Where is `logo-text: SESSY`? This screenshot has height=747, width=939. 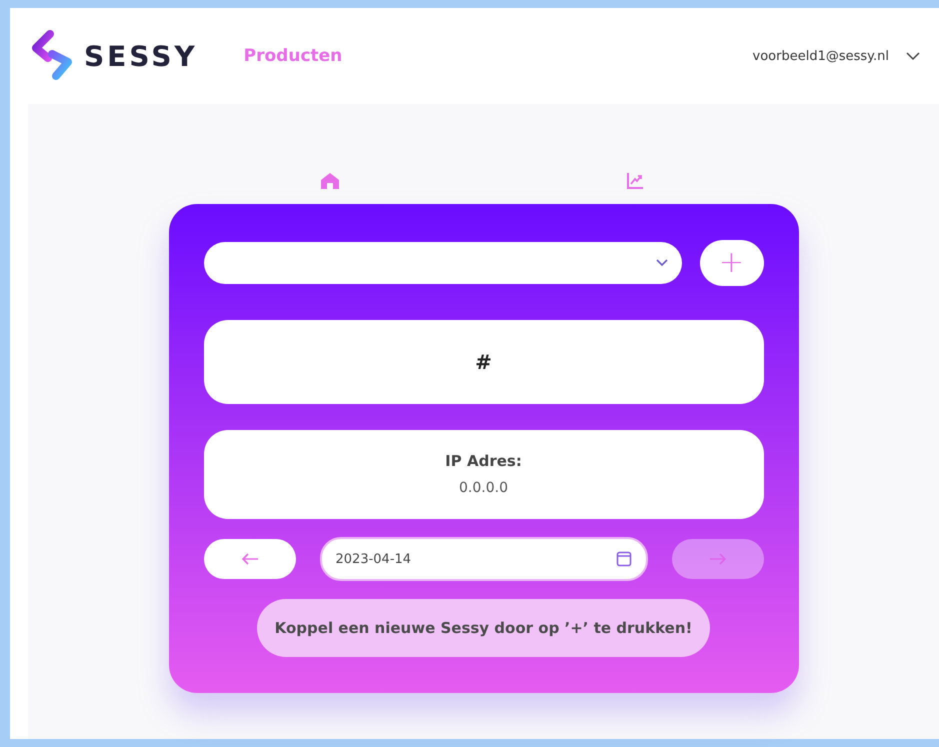 logo-text: SESSY is located at coordinates (141, 56).